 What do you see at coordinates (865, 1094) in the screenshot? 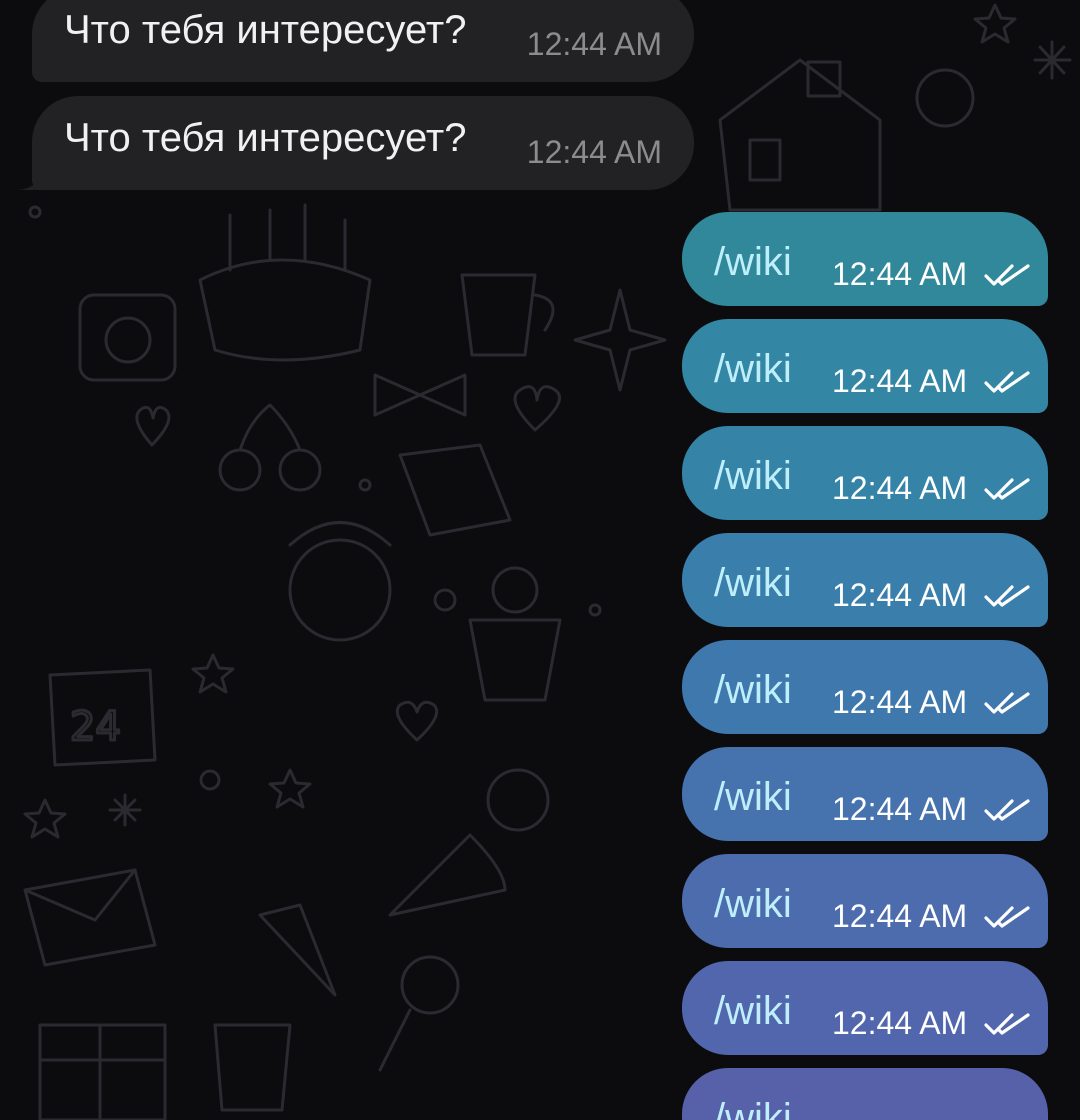
I see `outgoing-message: /wiki` at bounding box center [865, 1094].